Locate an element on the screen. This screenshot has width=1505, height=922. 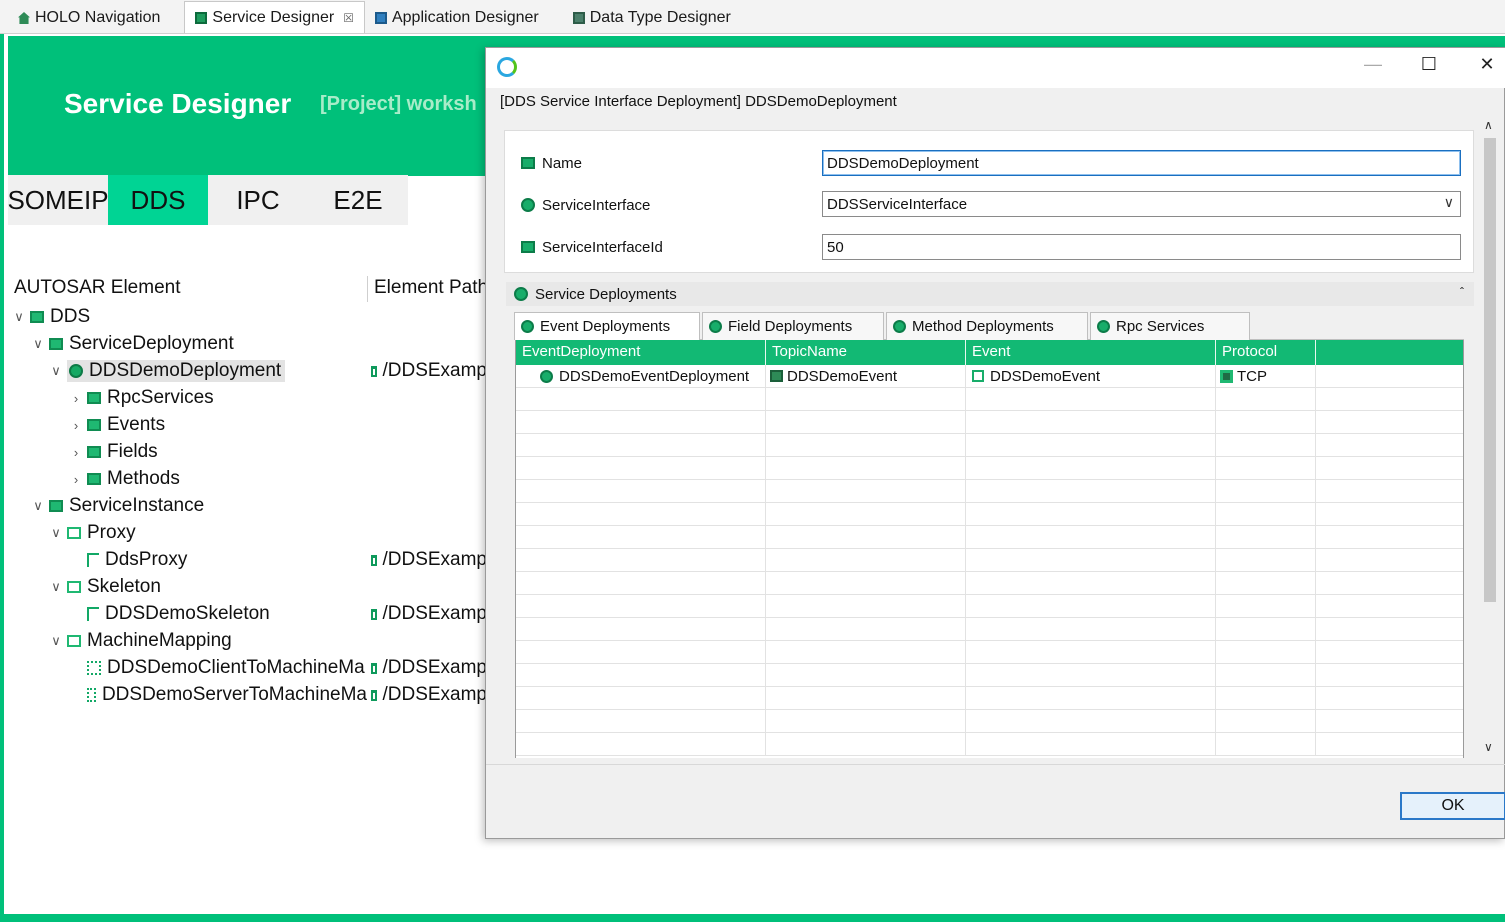
tree-item-service-instance: ∨ ServiceInstance is located at coordinates (117, 506).